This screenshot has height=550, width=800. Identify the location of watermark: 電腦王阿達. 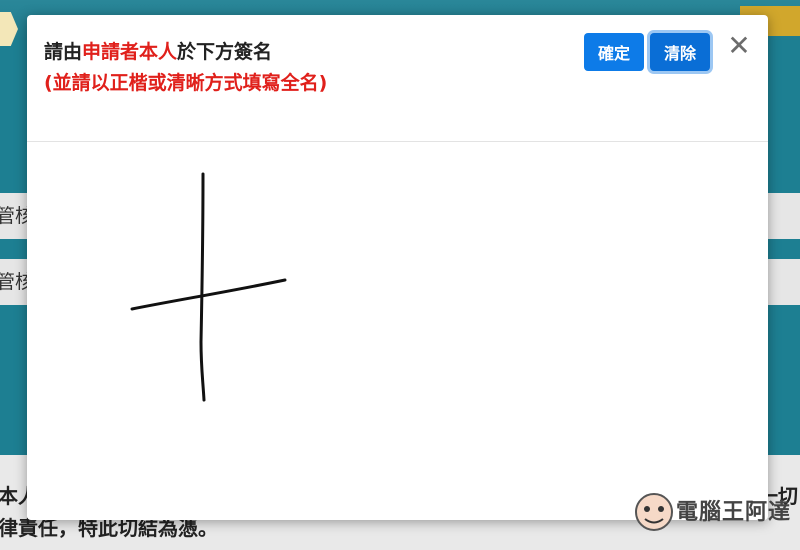
(716, 514).